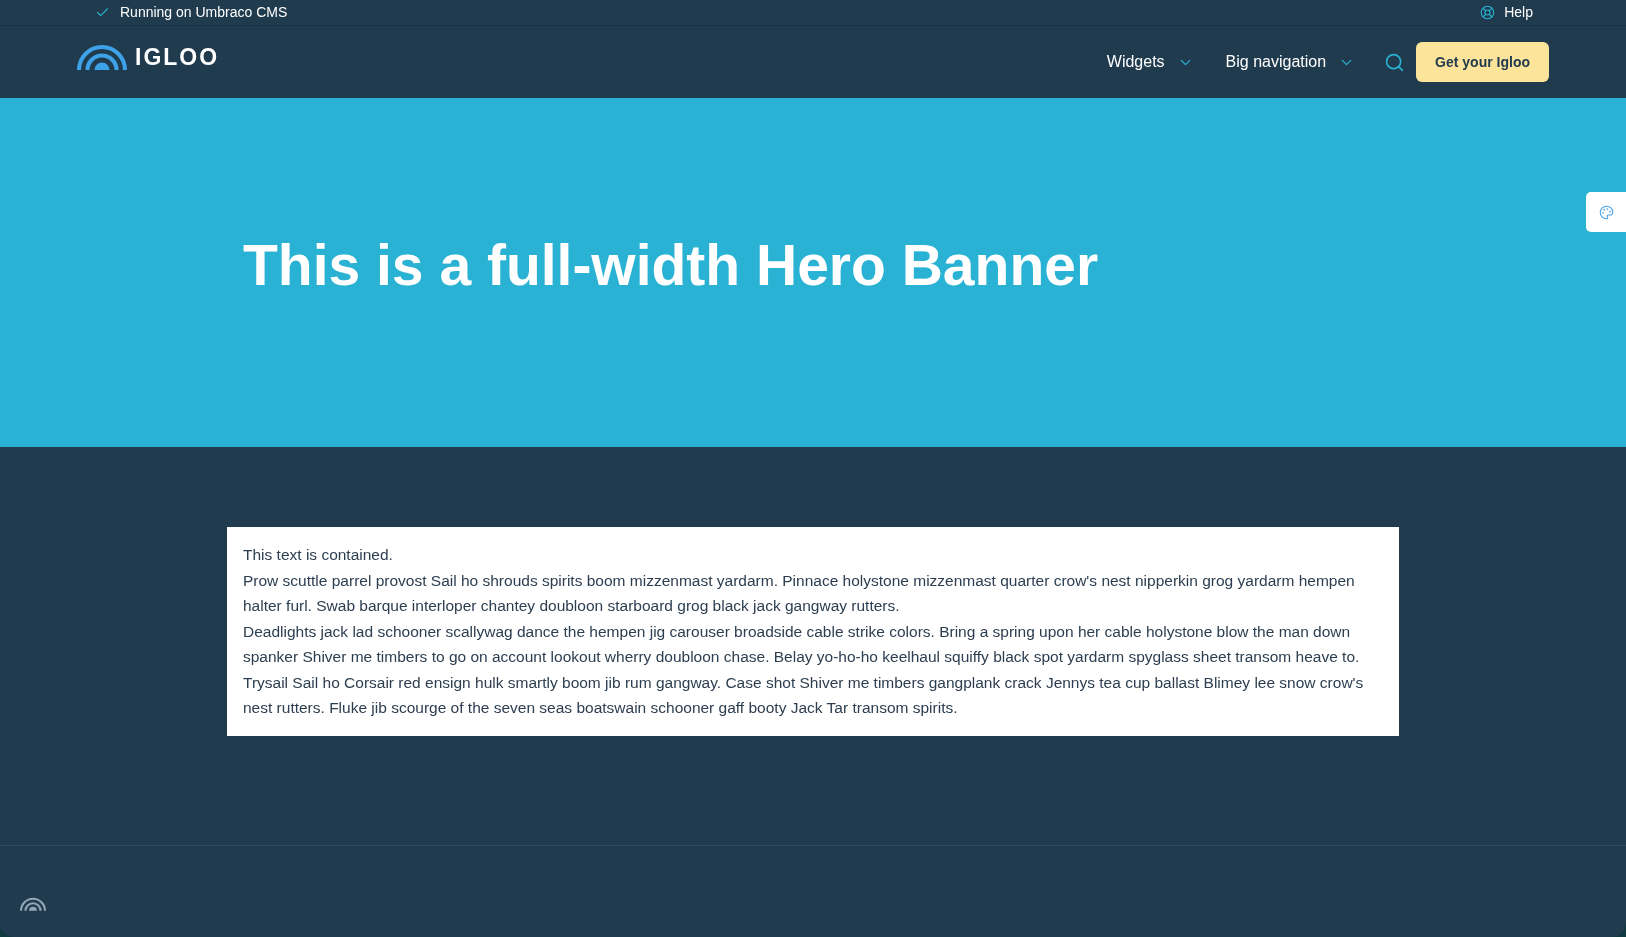 This screenshot has width=1626, height=937. What do you see at coordinates (1482, 62) in the screenshot?
I see `get-igloo-button: Get your Igloo` at bounding box center [1482, 62].